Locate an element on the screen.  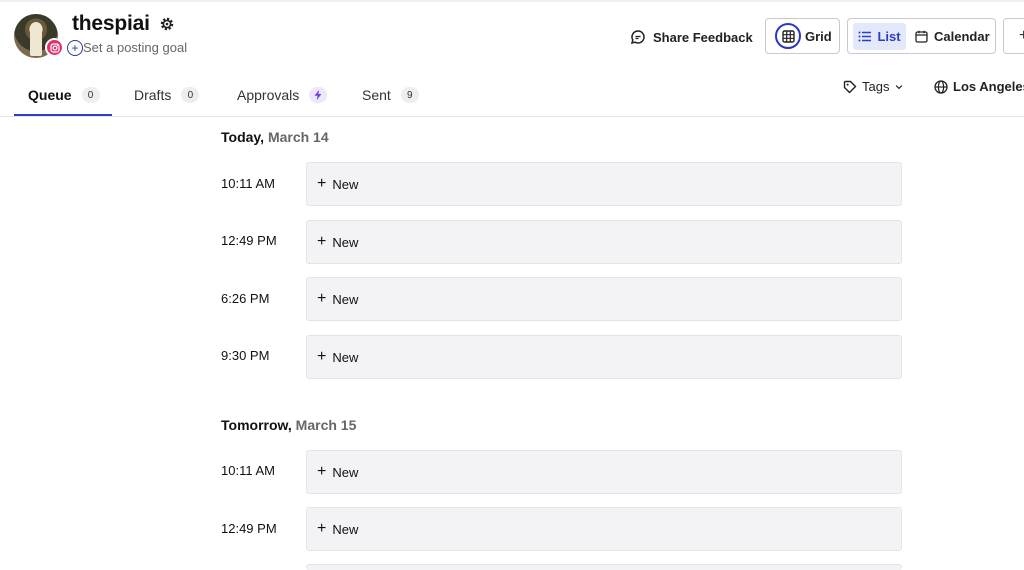
tags-label: Tags is located at coordinates (876, 86).